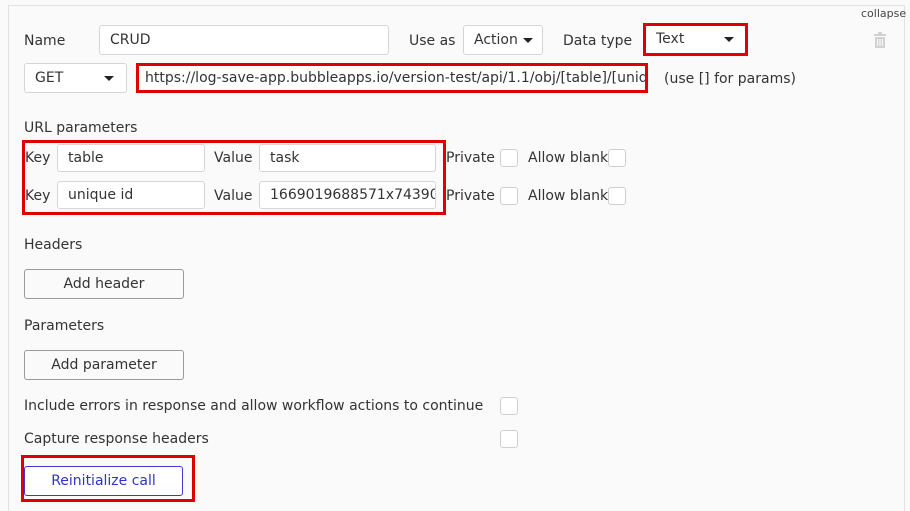 The height and width of the screenshot is (511, 910). I want to click on highlight-url-parameters, so click(234, 177).